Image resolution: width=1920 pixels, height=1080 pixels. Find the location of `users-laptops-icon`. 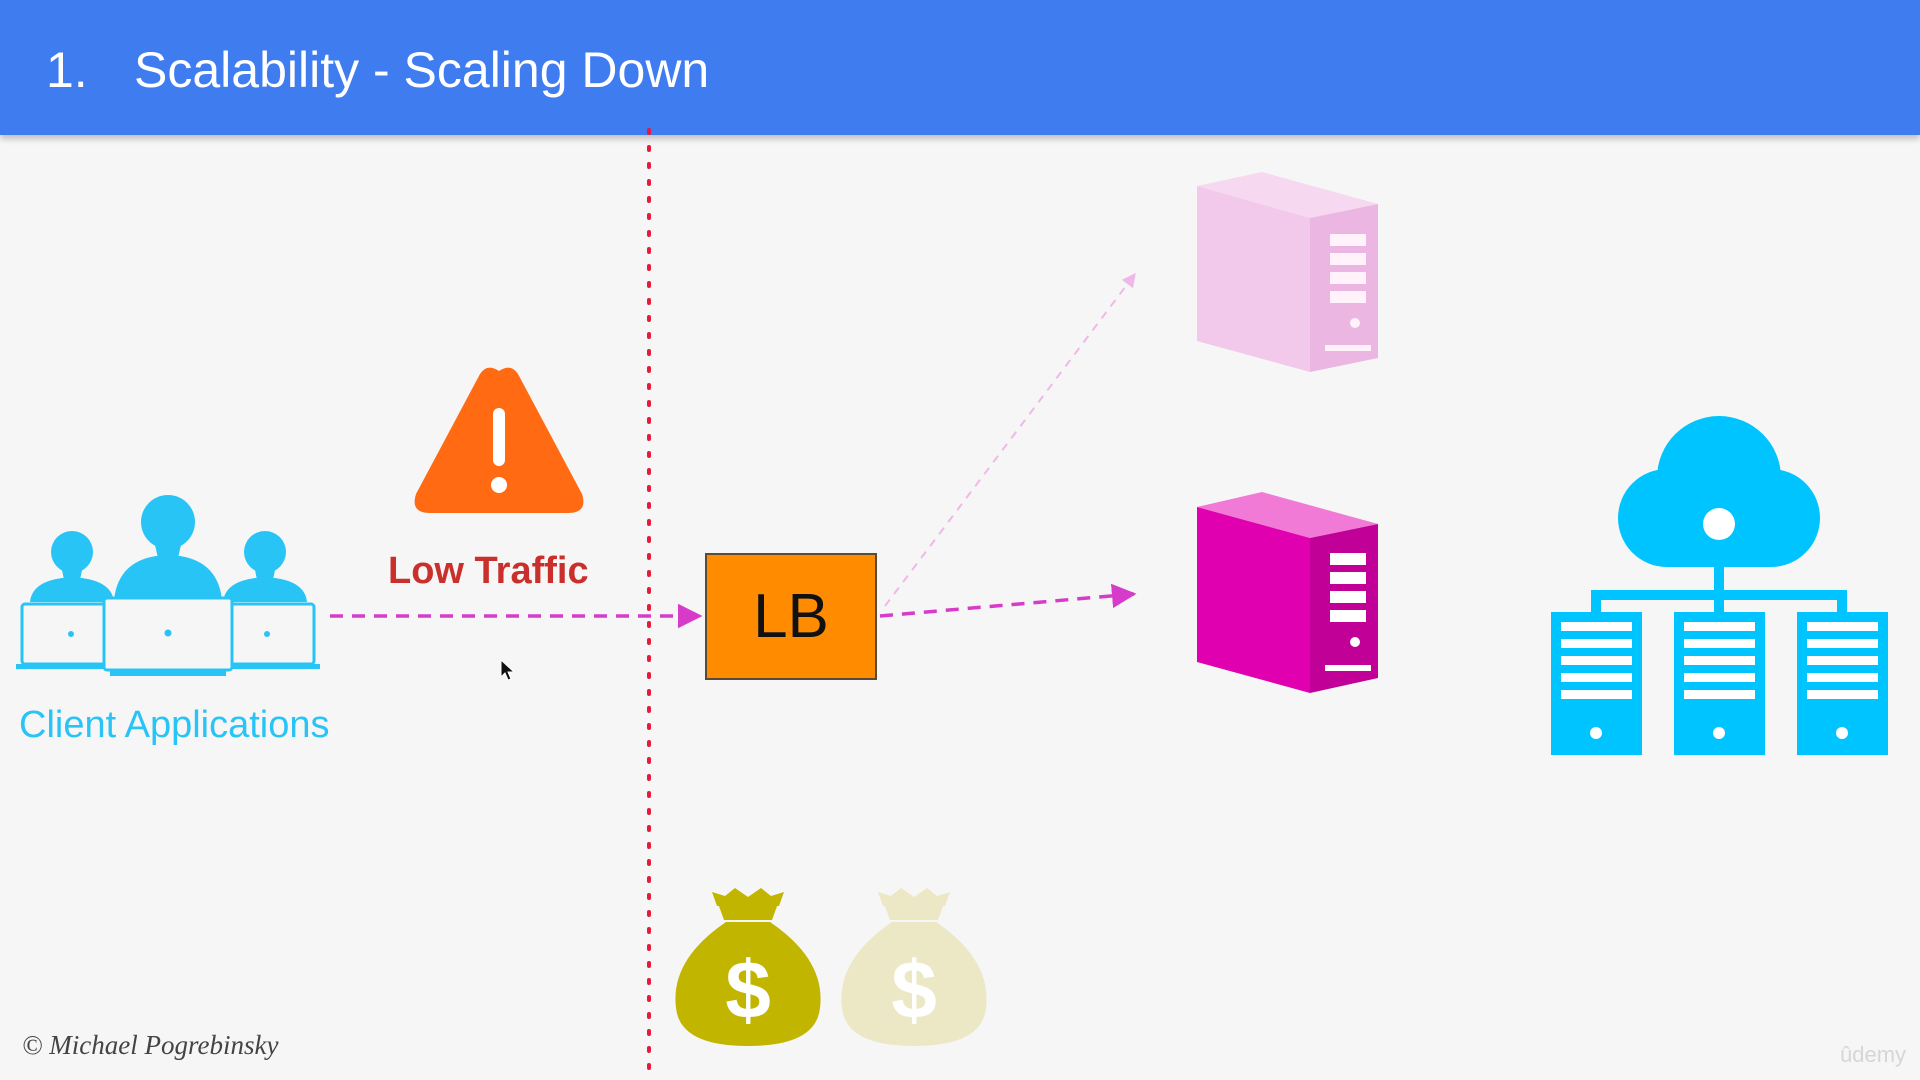

users-laptops-icon is located at coordinates (168, 585).